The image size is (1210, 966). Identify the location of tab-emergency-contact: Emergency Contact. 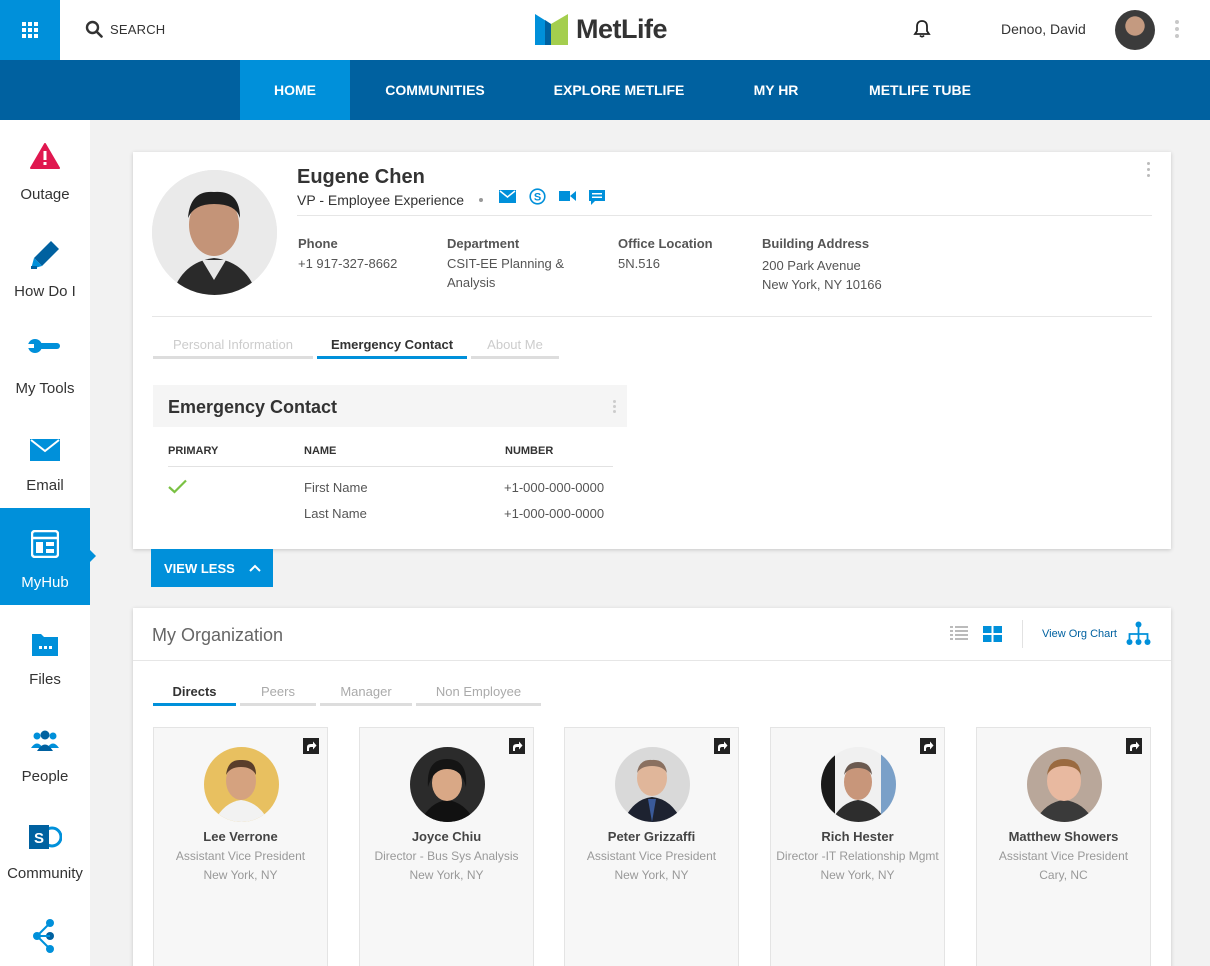
(392, 348).